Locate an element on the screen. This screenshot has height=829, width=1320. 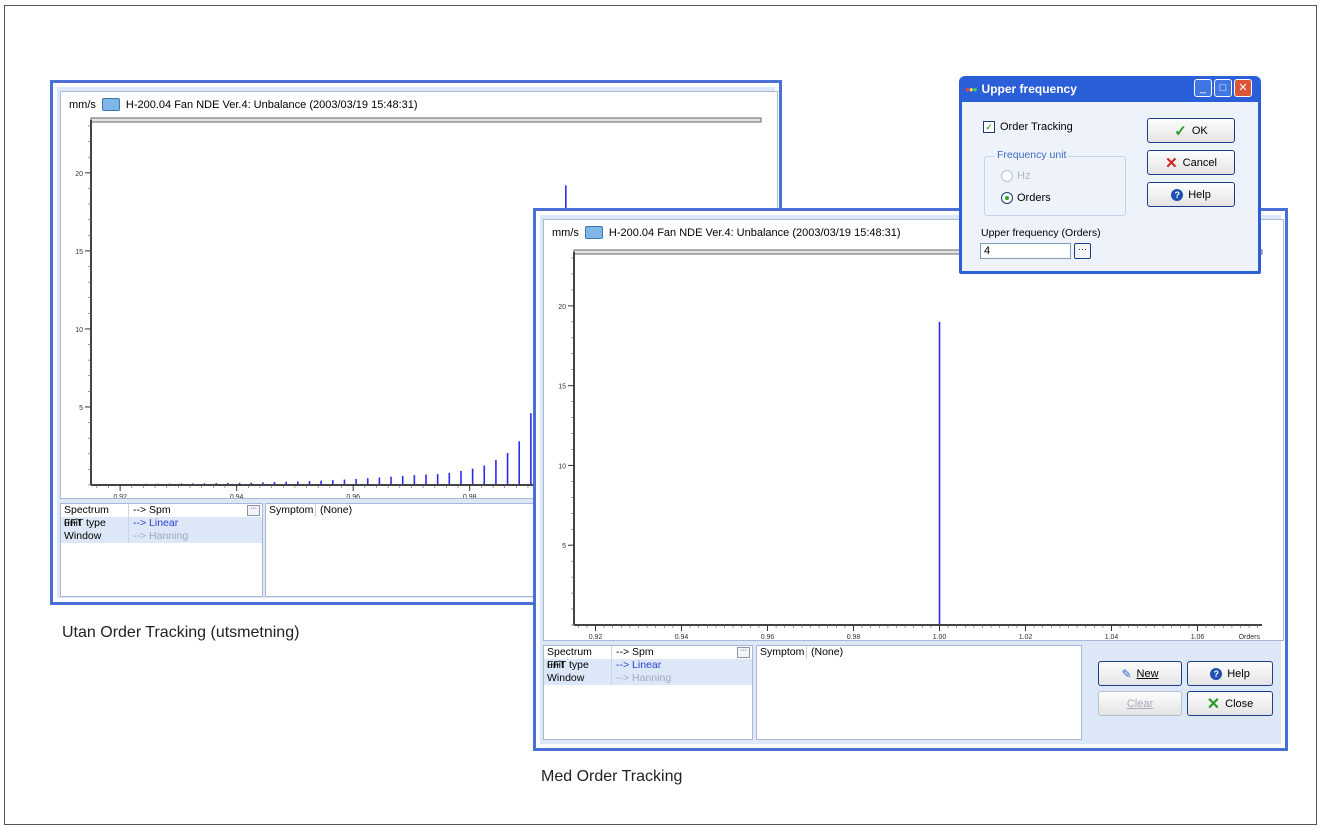
new-button: ✎ New is located at coordinates (1140, 673).